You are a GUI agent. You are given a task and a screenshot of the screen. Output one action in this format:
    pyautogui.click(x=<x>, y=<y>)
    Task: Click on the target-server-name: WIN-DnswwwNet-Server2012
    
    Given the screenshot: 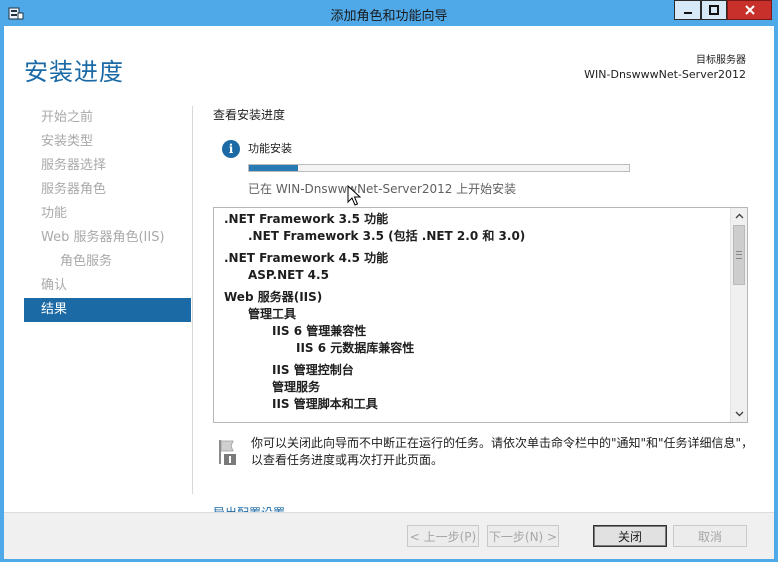 What is the action you would take?
    pyautogui.click(x=665, y=74)
    